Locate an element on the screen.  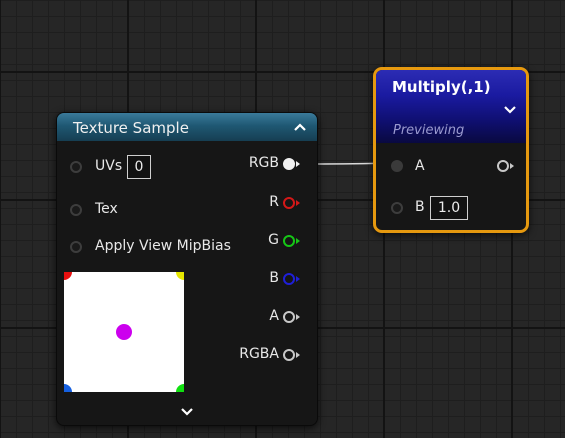
input-label-apply-view-mipbias: Apply View MipBias is located at coordinates (163, 246).